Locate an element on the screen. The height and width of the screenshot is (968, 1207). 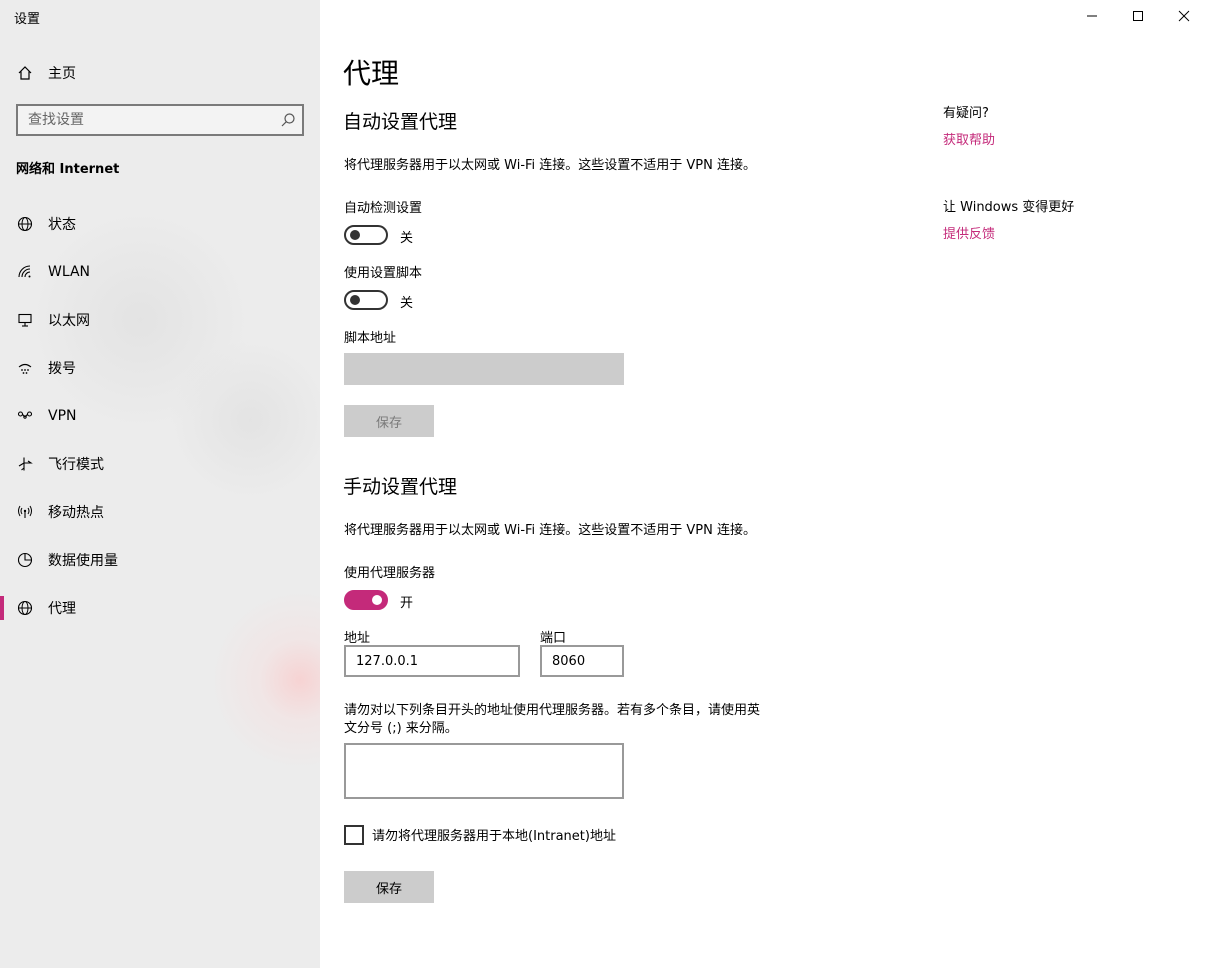
exceptions-field is located at coordinates (484, 771).